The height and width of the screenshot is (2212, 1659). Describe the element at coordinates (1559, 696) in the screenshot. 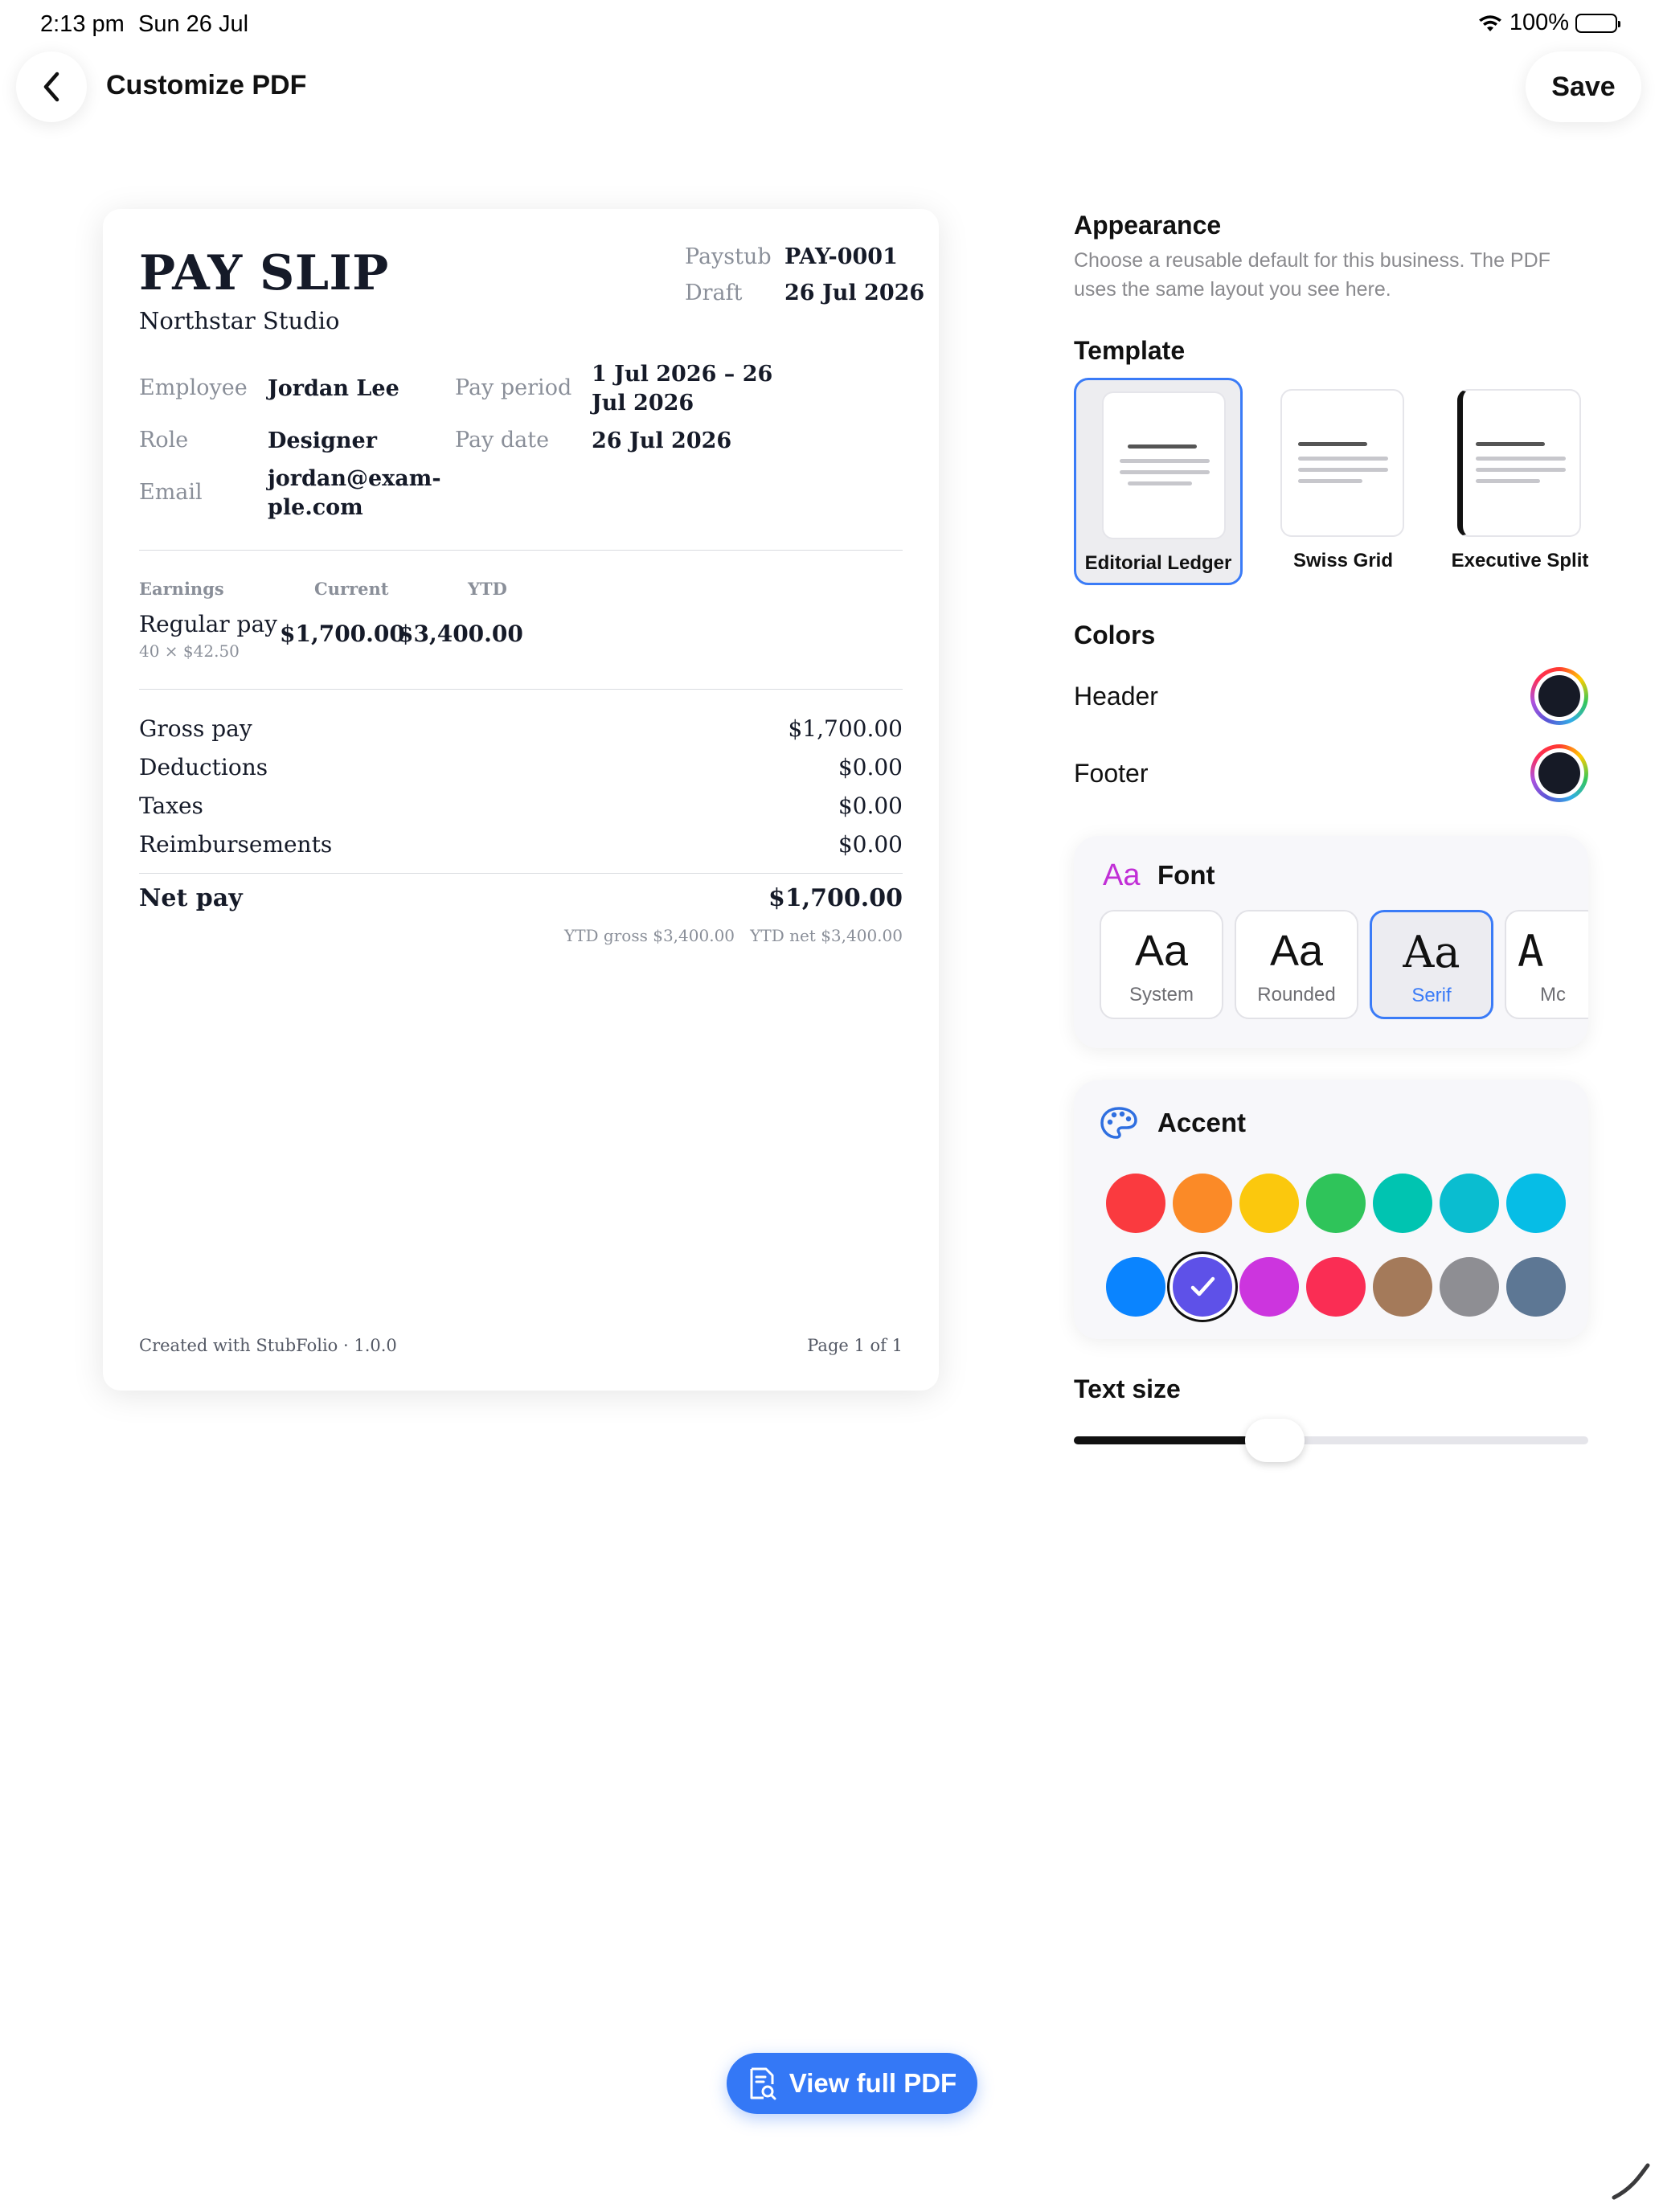

I see `header-color-picker` at that location.